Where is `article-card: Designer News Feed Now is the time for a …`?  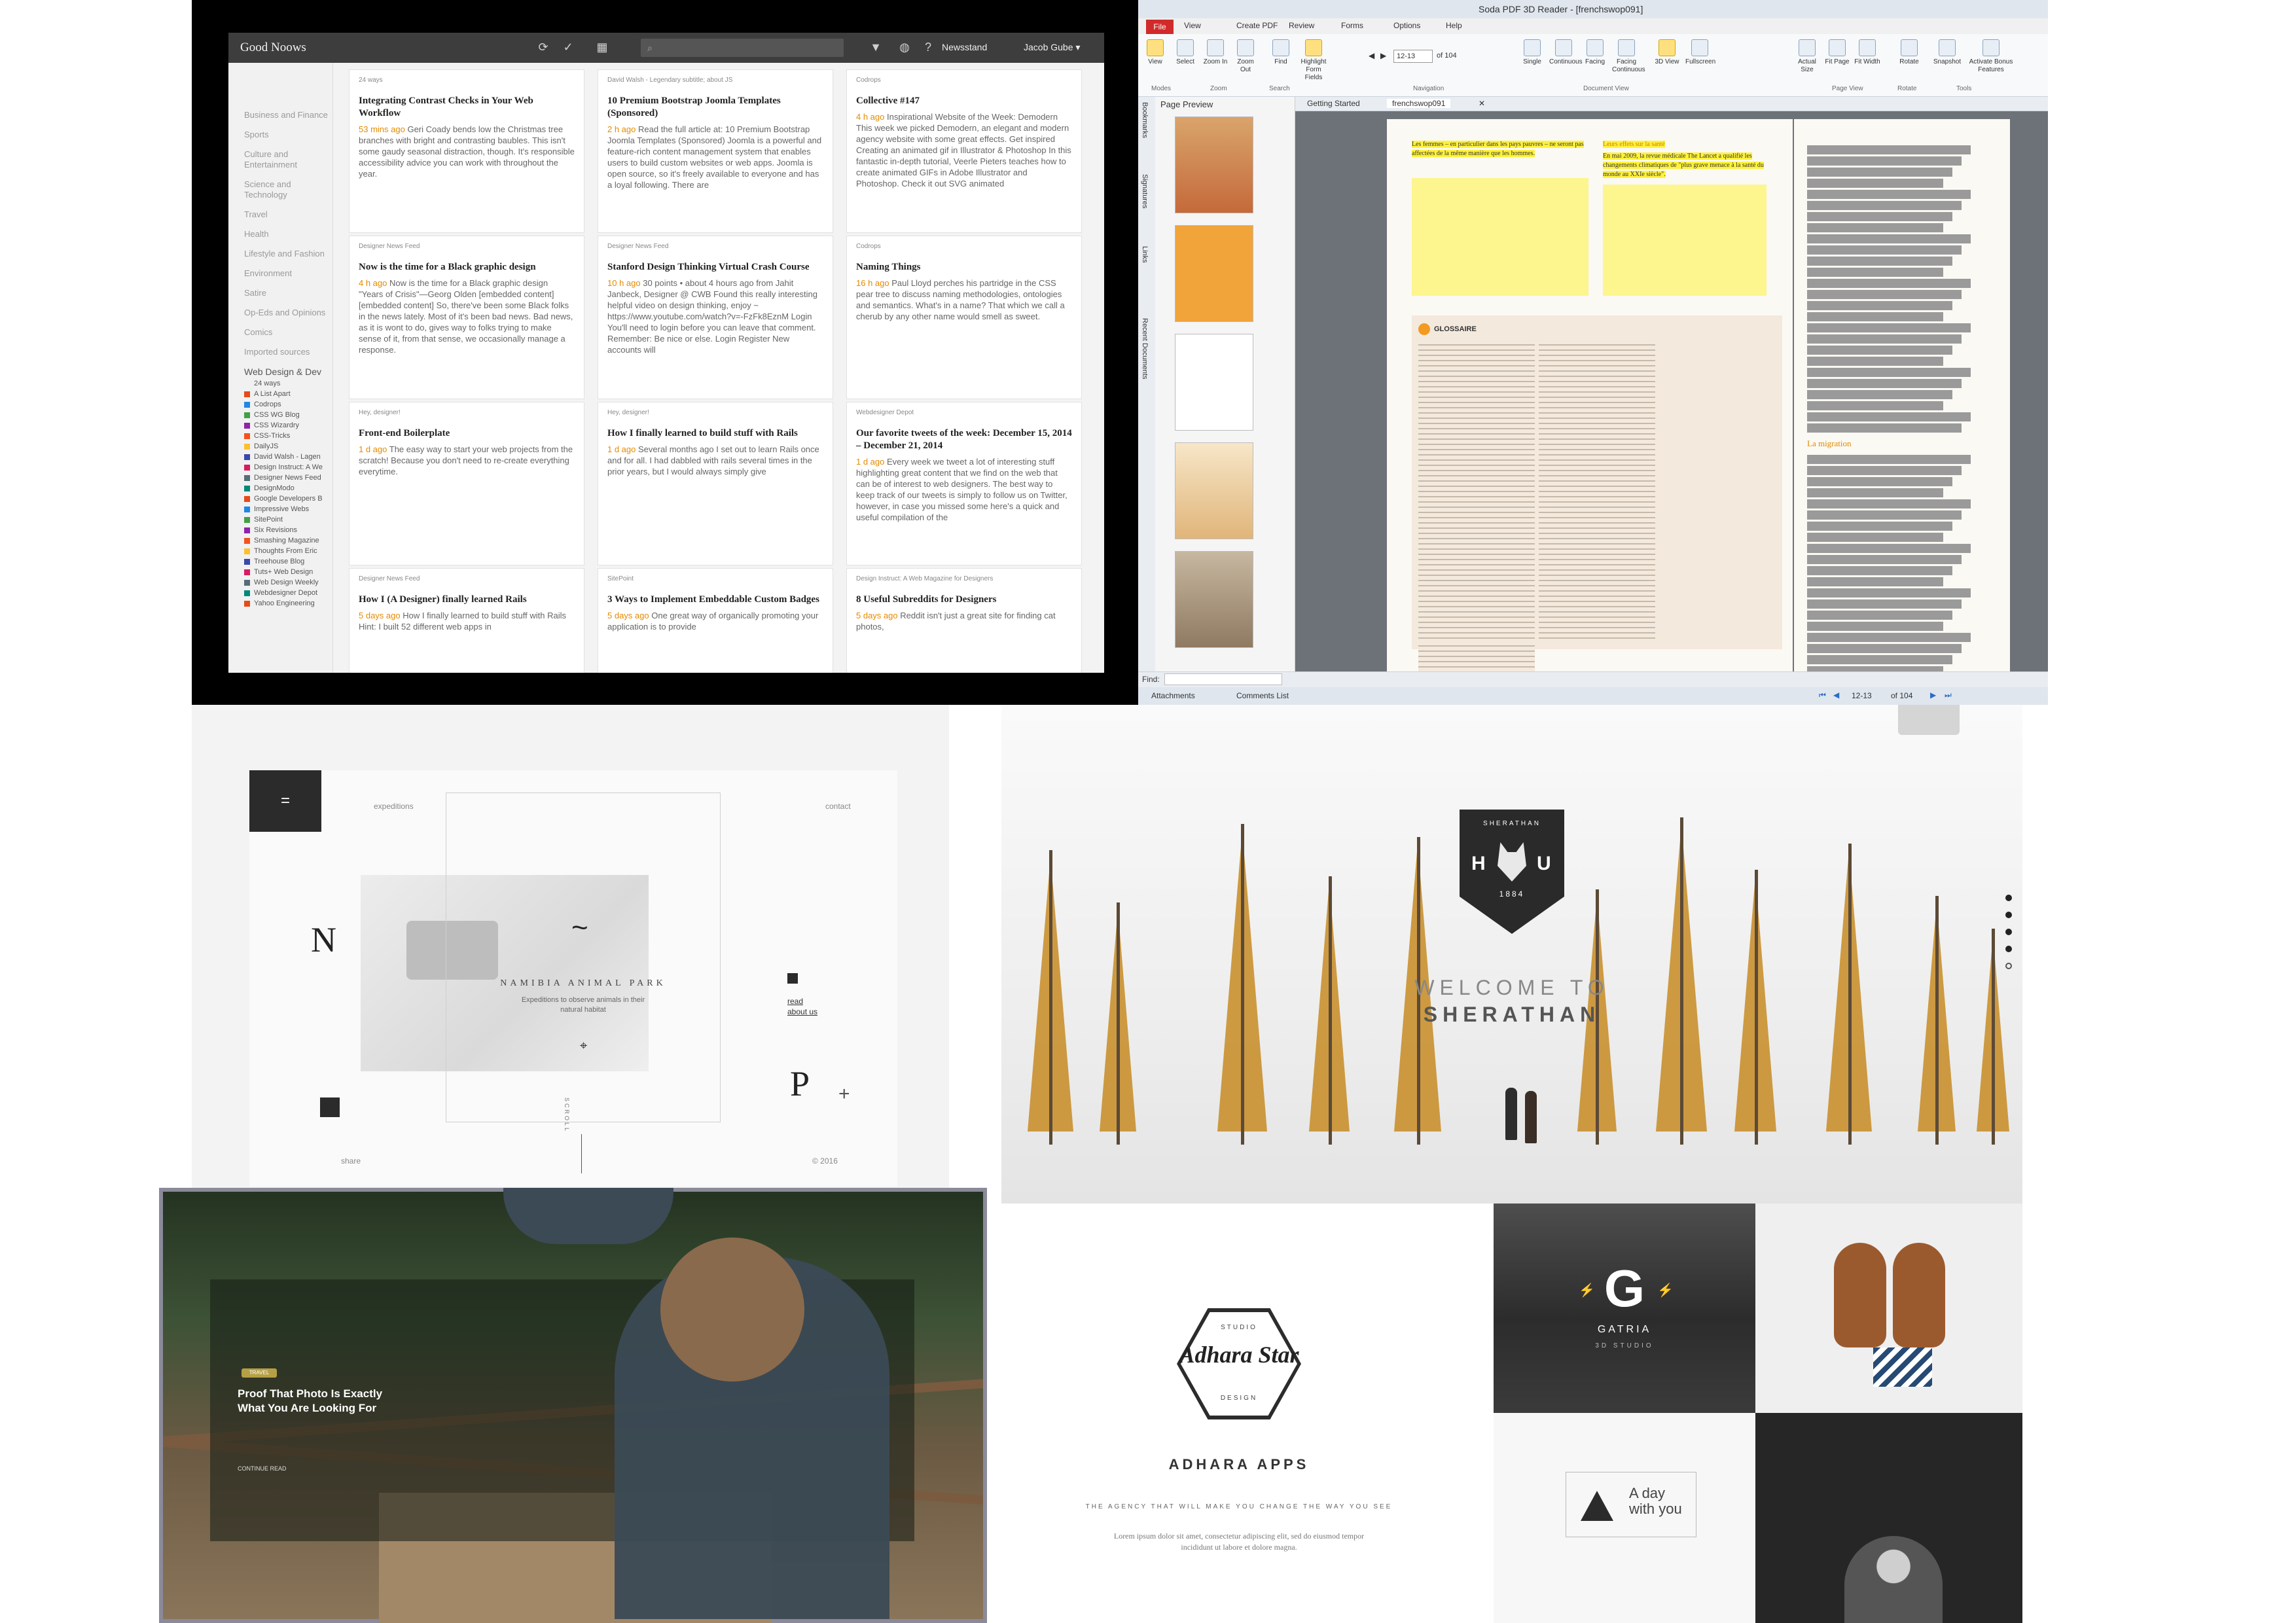 article-card: Designer News Feed Now is the time for a … is located at coordinates (466, 317).